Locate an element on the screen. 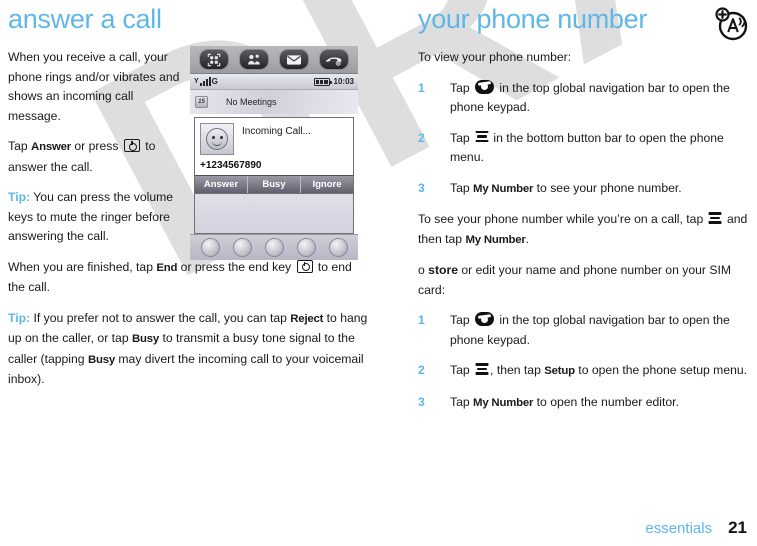 The height and width of the screenshot is (546, 757). message-envelope-icon is located at coordinates (294, 59).